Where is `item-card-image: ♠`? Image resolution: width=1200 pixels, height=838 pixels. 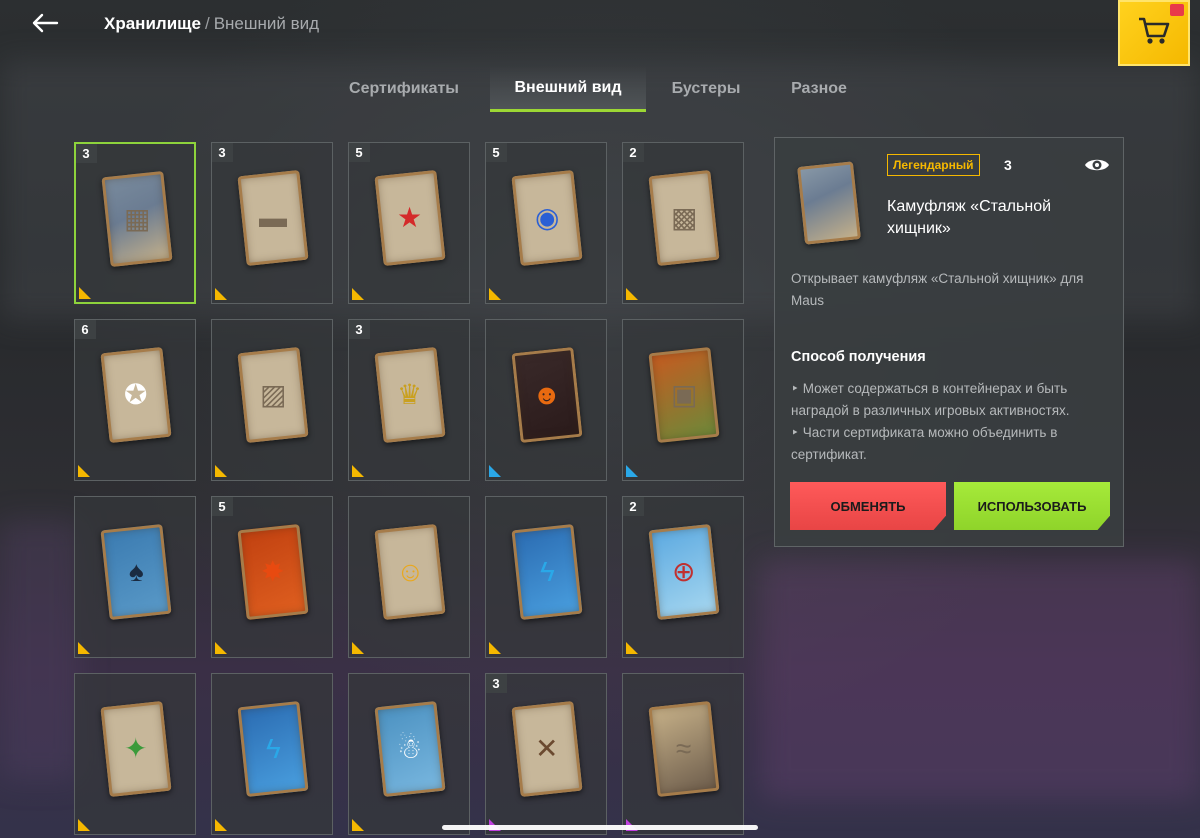
item-card-image: ♠ is located at coordinates (136, 572).